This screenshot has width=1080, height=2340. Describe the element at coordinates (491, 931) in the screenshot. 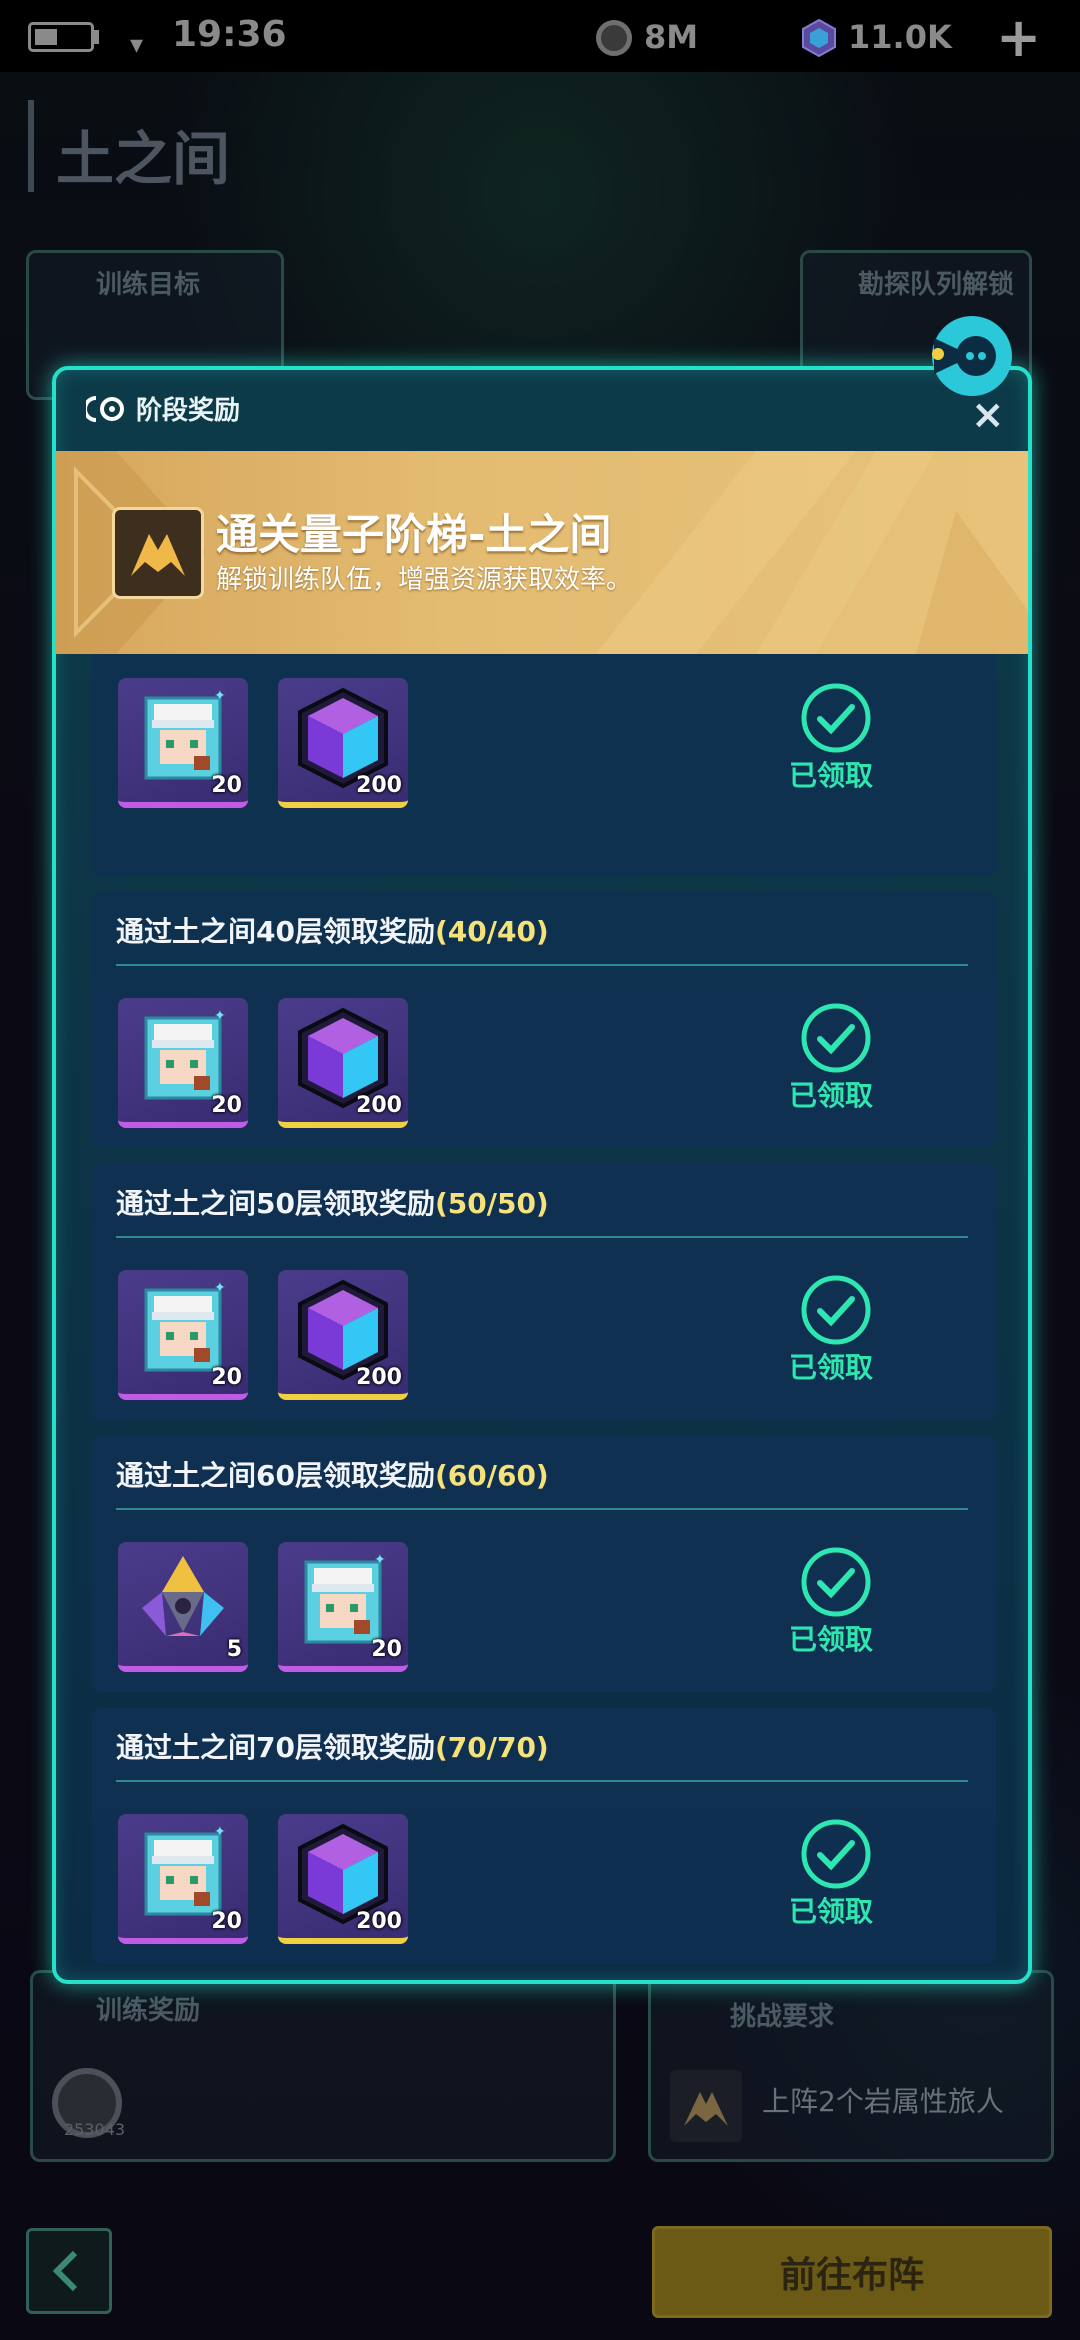

I see `reward-progress: (40/40)` at that location.